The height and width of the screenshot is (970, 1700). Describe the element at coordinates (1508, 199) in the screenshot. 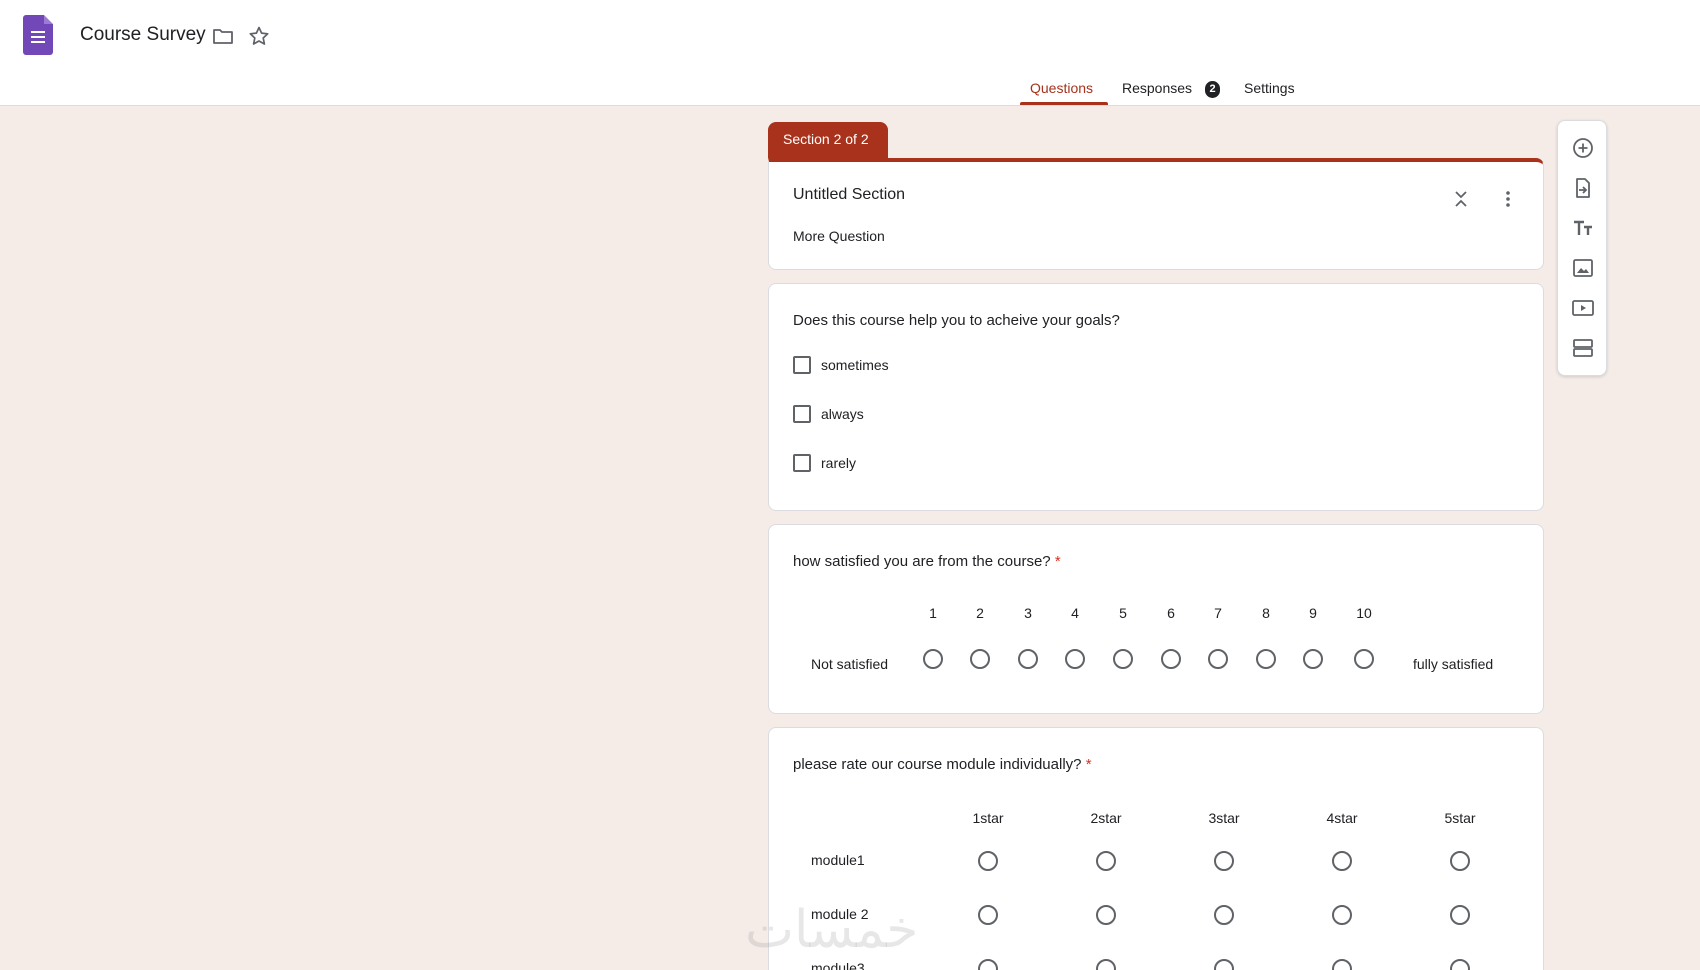

I see `more-options-icon` at that location.